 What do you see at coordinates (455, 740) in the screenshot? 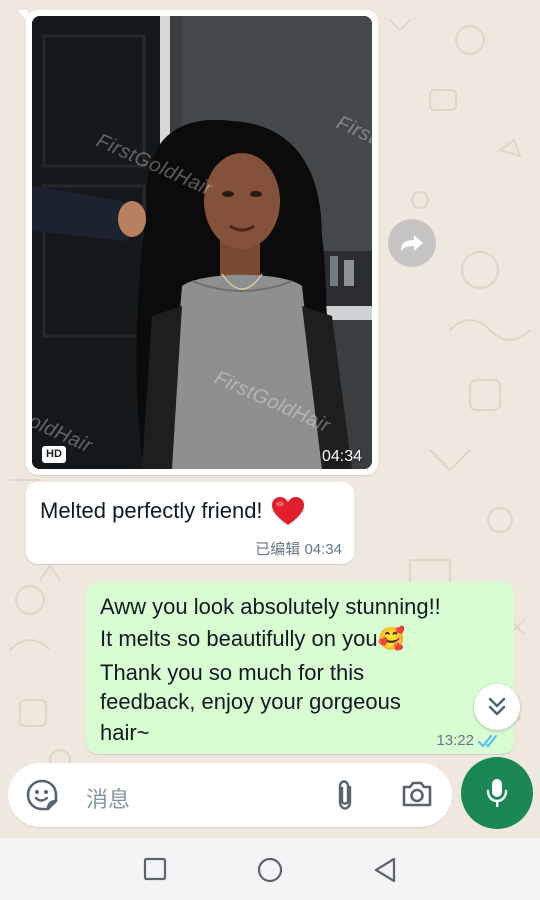
I see `message-time: 13:22` at bounding box center [455, 740].